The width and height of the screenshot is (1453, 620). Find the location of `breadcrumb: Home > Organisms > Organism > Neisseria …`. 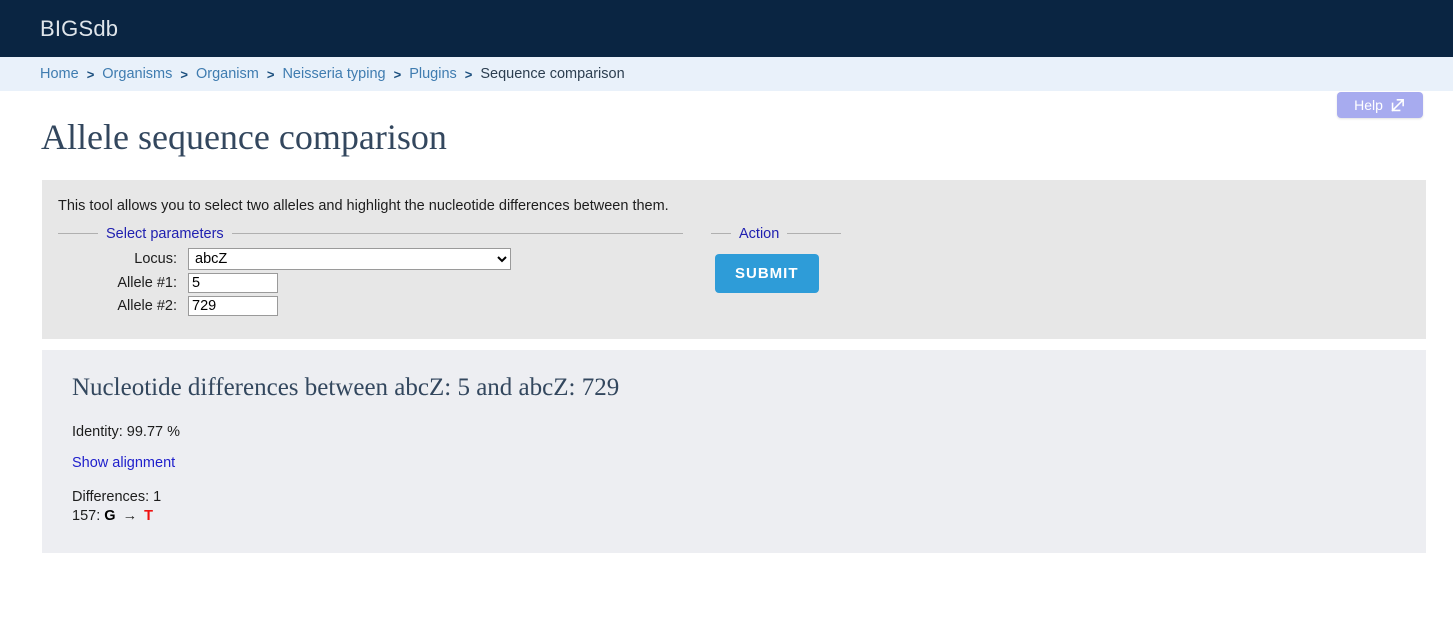

breadcrumb: Home > Organisms > Organism > Neisseria … is located at coordinates (726, 74).